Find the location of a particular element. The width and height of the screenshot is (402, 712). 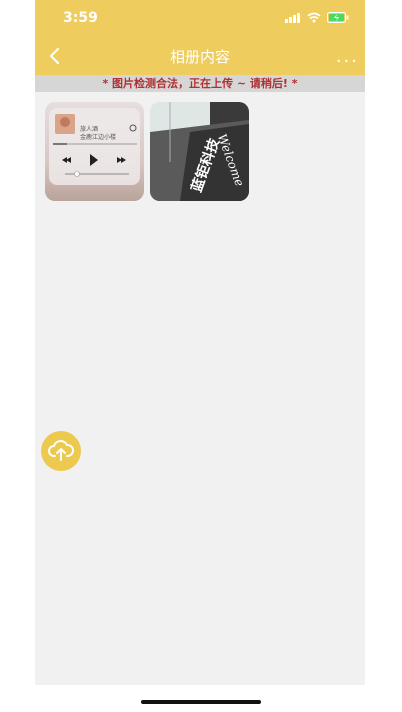

cloud-upload-icon is located at coordinates (61, 450).